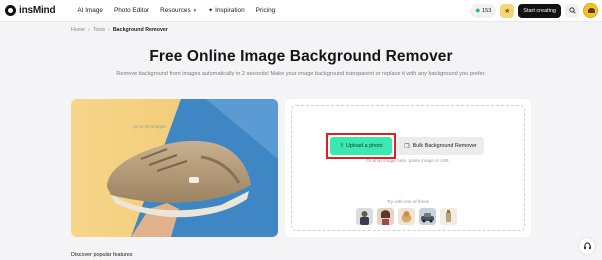  I want to click on upload-limit-note: up to 30 images, so click(149, 126).